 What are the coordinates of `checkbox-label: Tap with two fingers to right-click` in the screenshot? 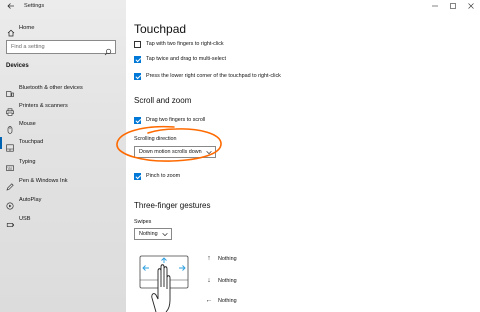 It's located at (185, 44).